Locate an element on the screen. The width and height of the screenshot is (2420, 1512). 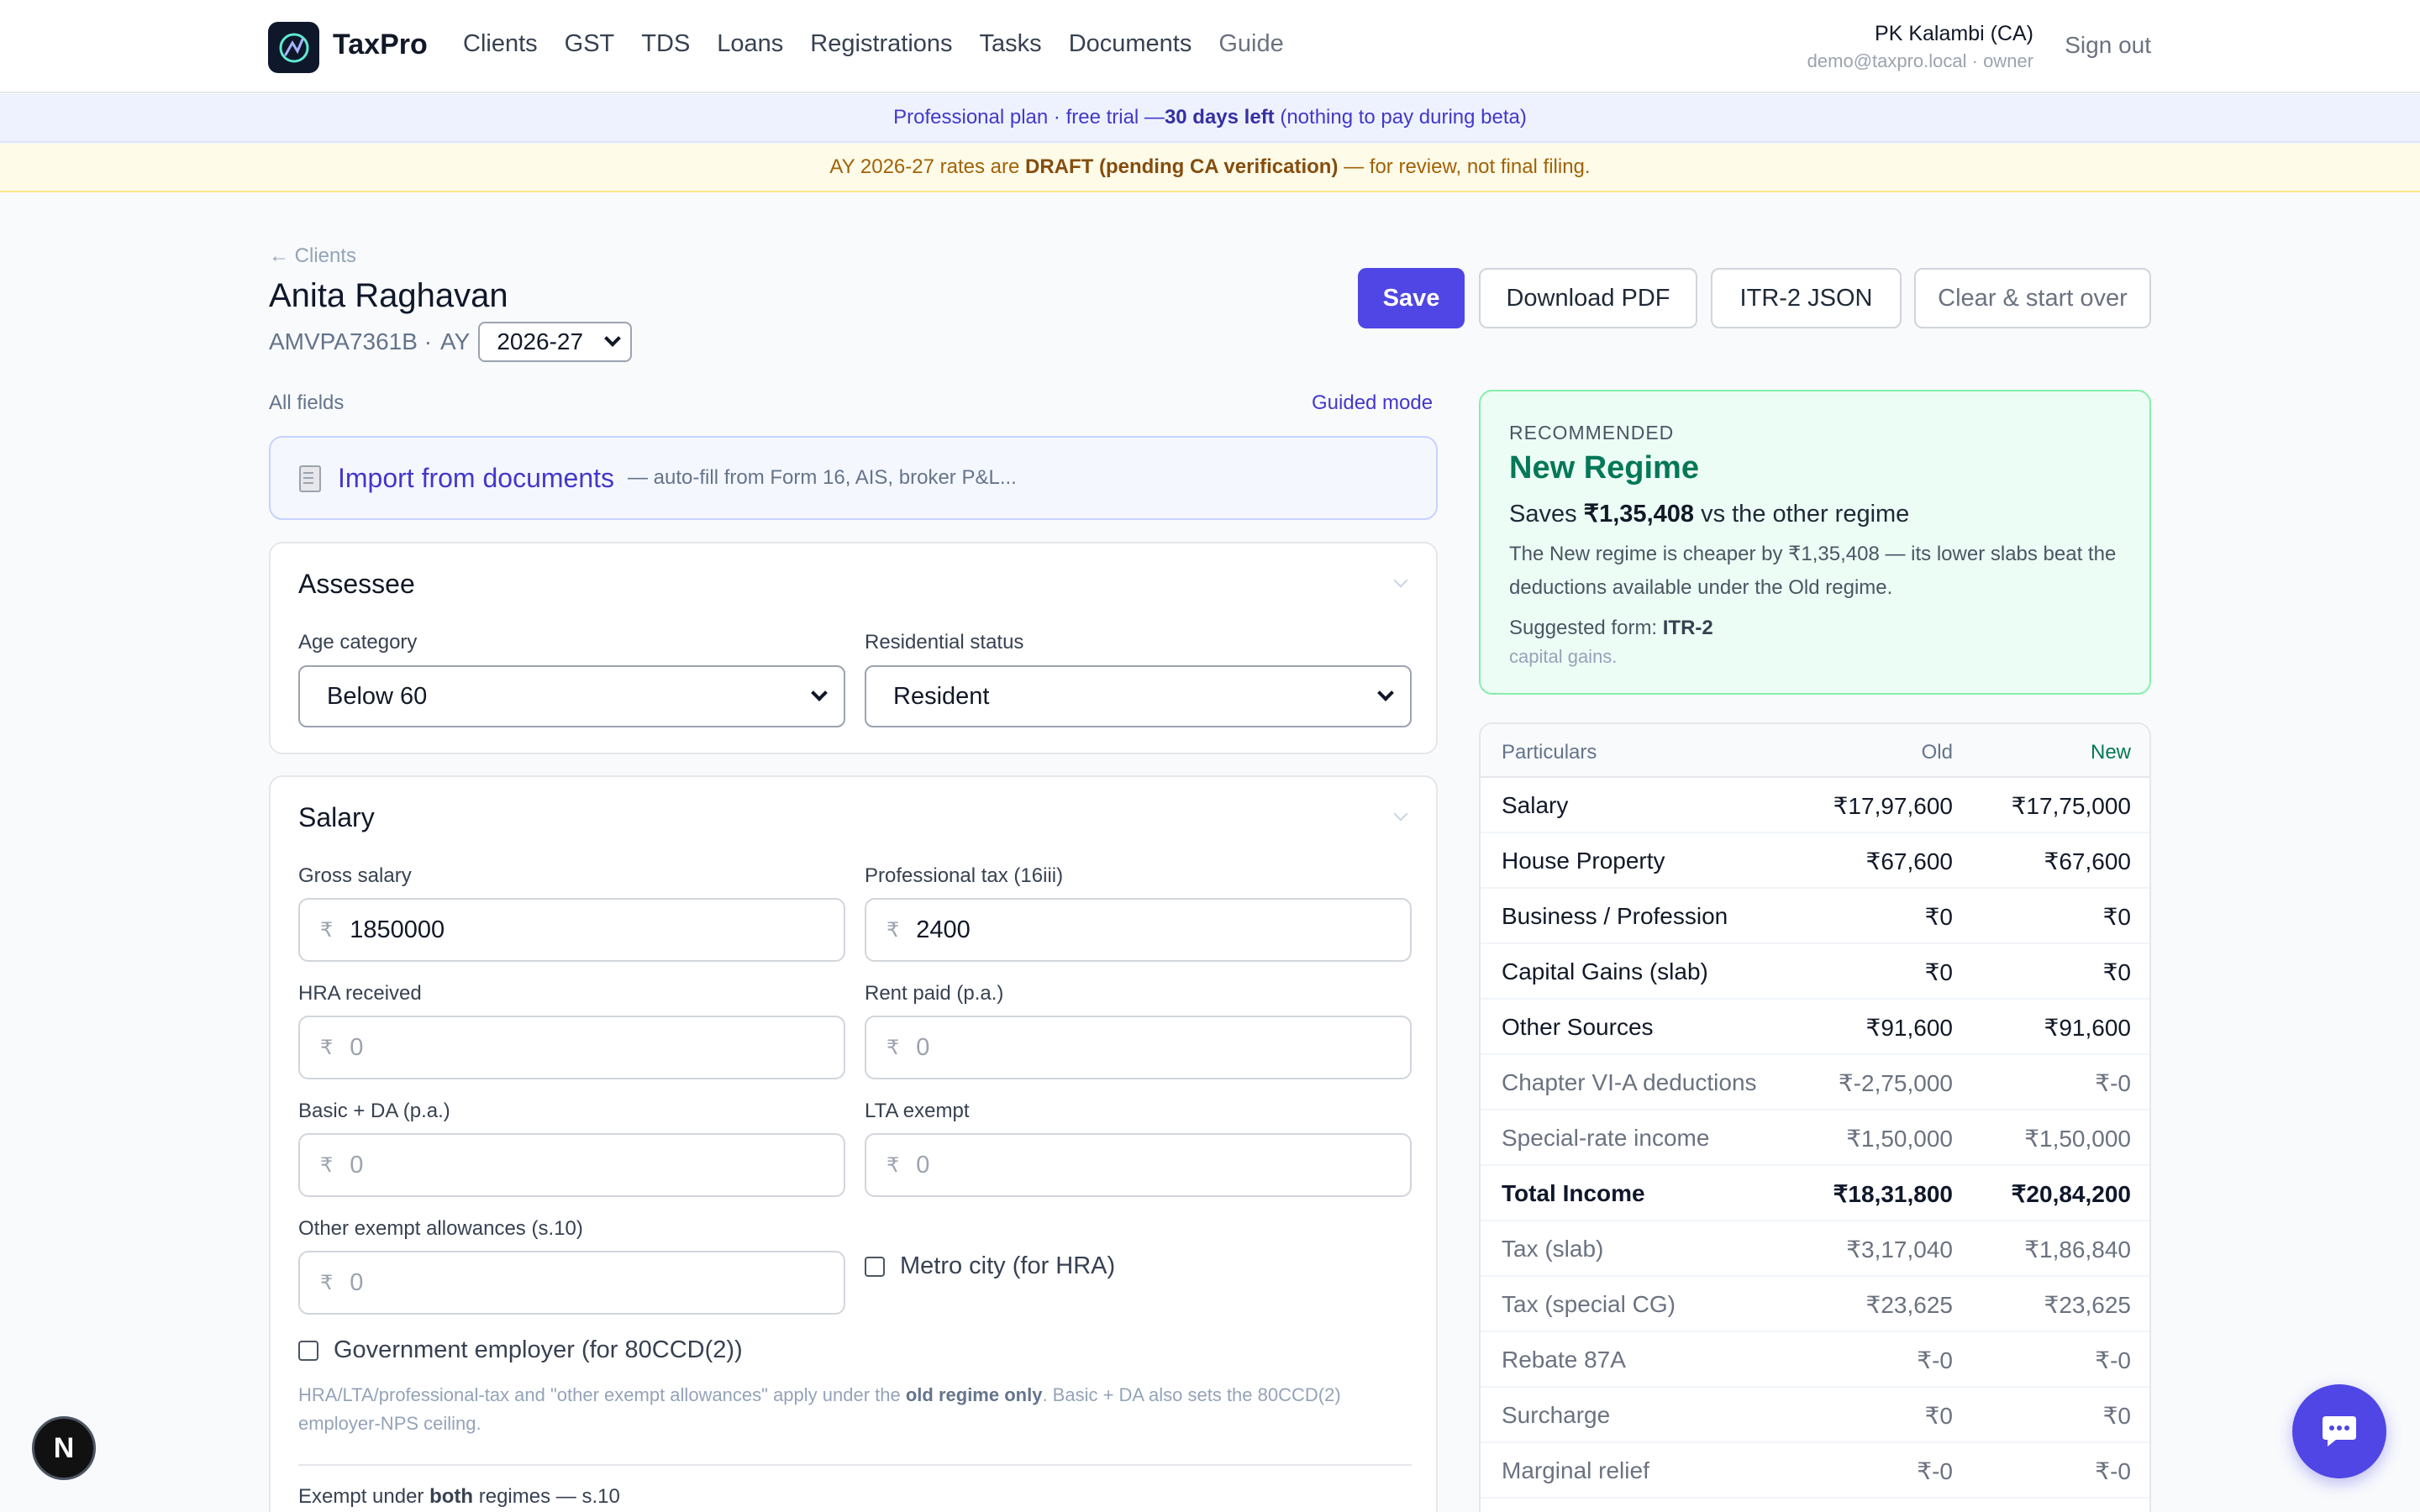
table-row: Surcharge ₹0 ₹0 is located at coordinates (1815, 1415).